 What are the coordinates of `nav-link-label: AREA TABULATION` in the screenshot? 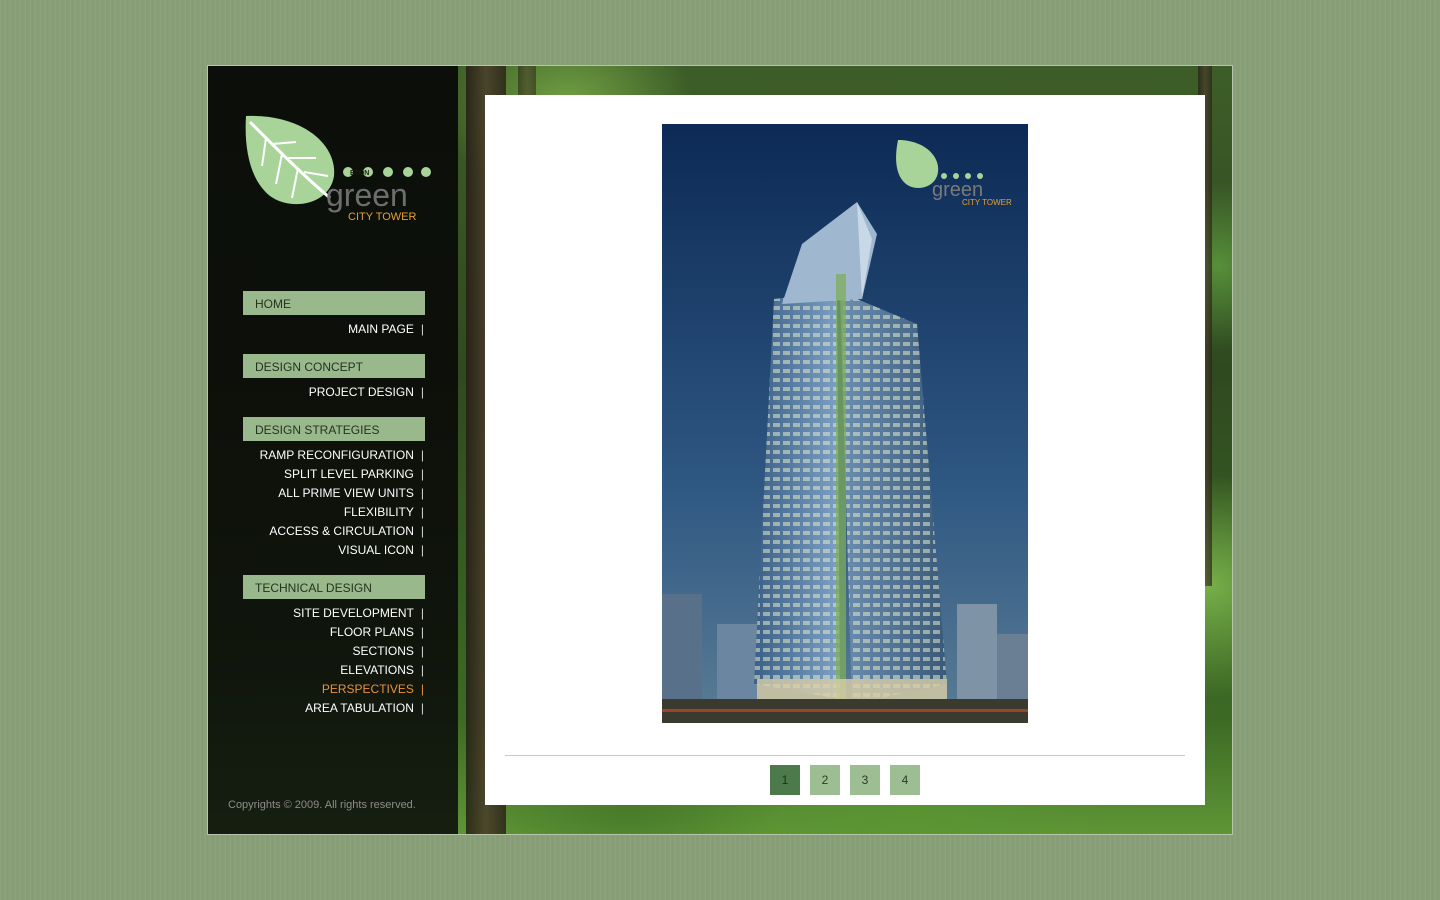 It's located at (359, 708).